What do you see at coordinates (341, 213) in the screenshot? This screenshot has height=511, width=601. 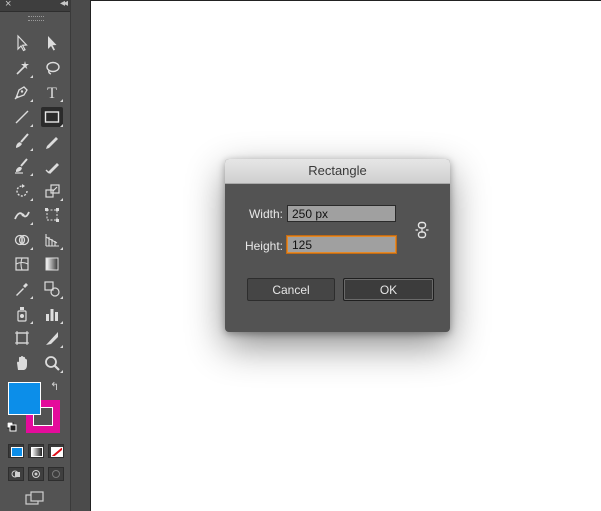 I see `width-input` at bounding box center [341, 213].